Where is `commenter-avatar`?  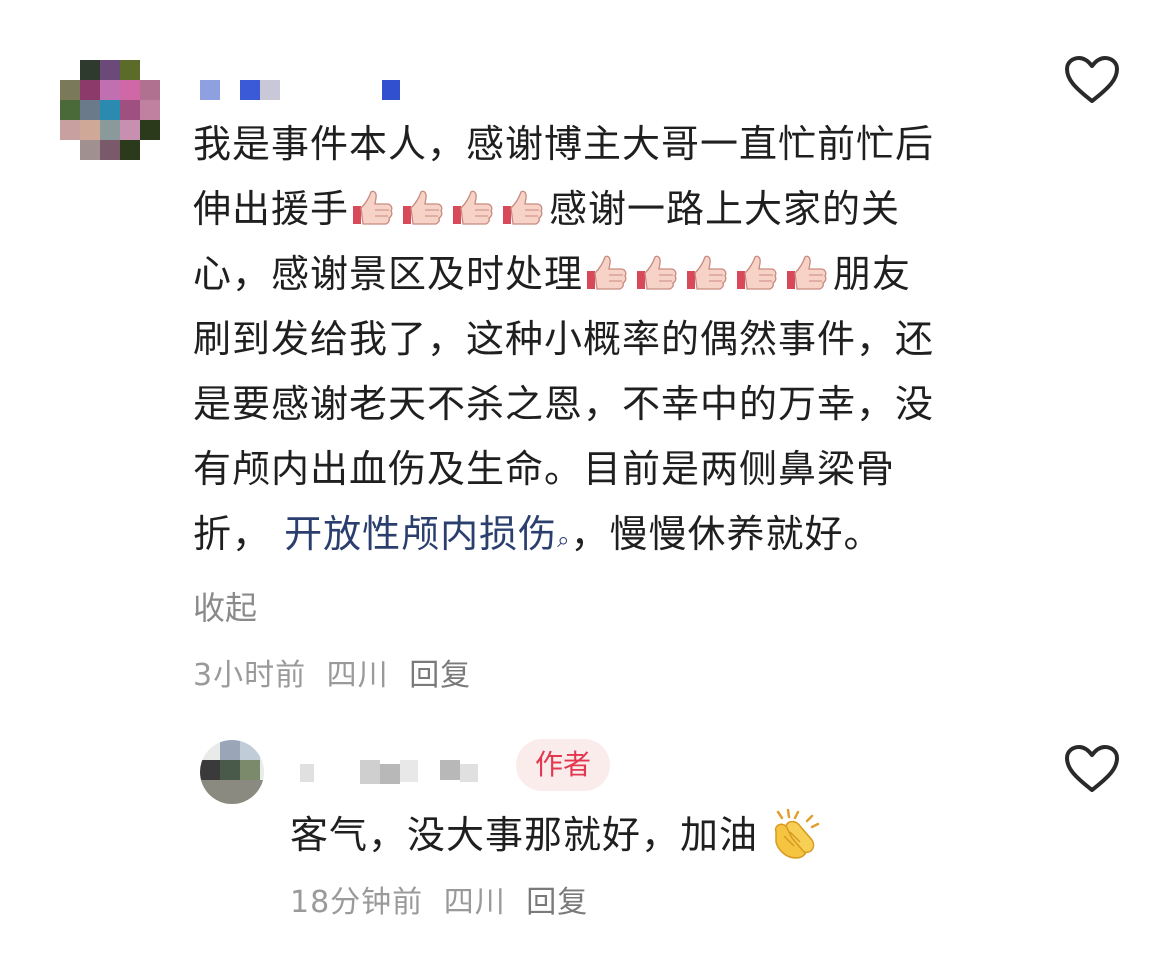
commenter-avatar is located at coordinates (110, 110).